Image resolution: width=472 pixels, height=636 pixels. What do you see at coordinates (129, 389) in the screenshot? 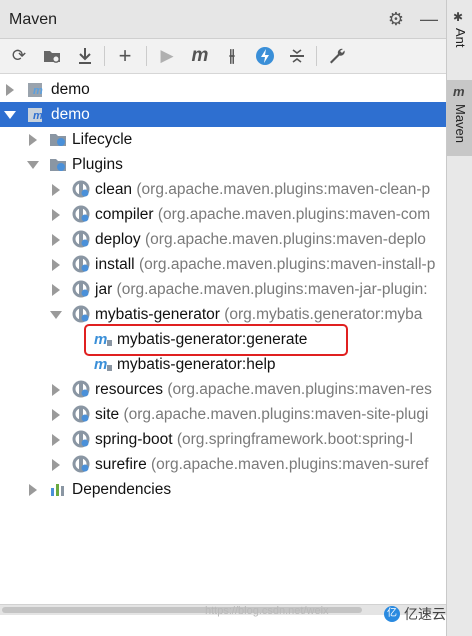
I see `plugin-name: resources` at bounding box center [129, 389].